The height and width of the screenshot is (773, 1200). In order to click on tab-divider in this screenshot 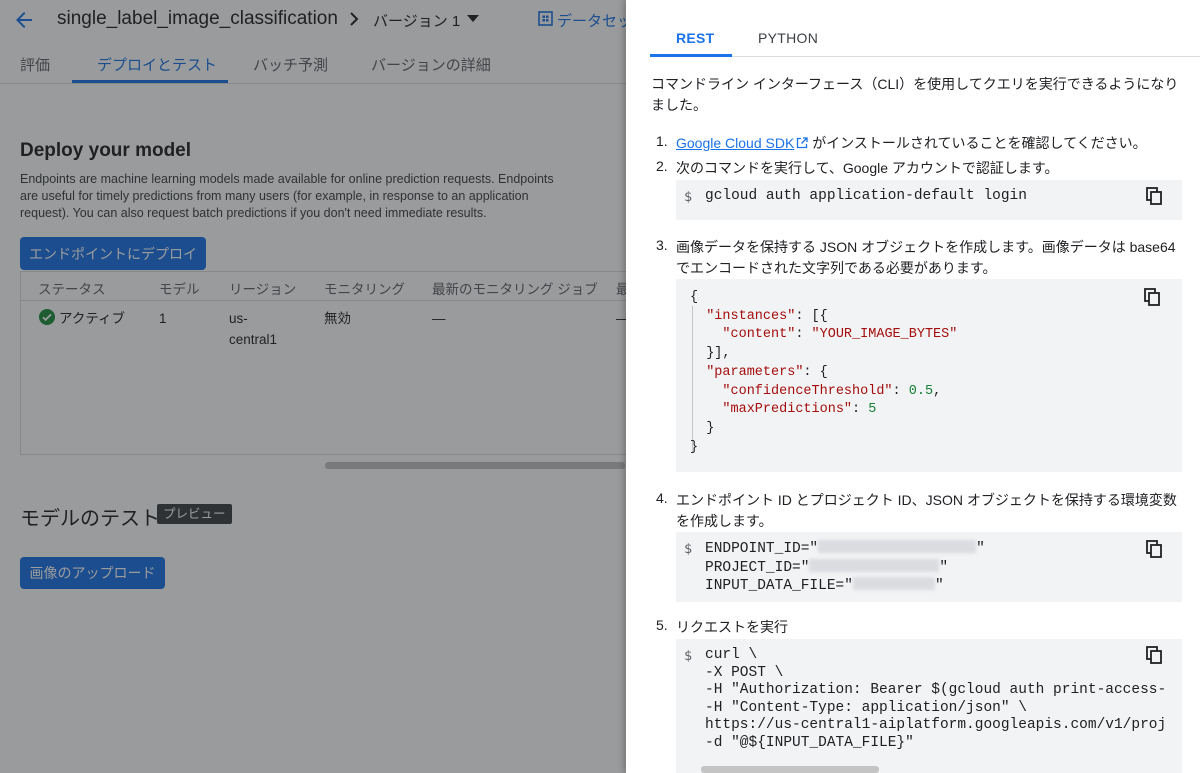, I will do `click(925, 56)`.